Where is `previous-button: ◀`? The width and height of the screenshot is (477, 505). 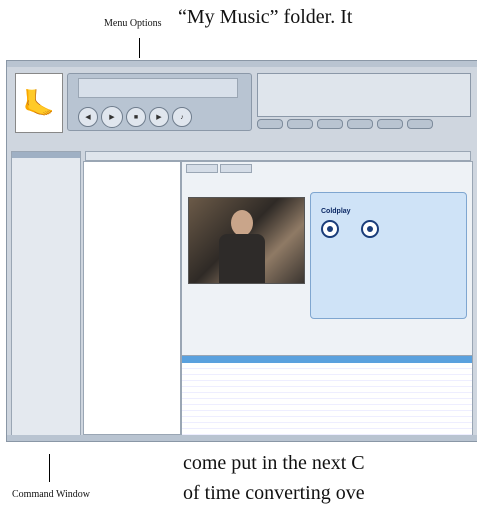
previous-button: ◀ is located at coordinates (88, 117).